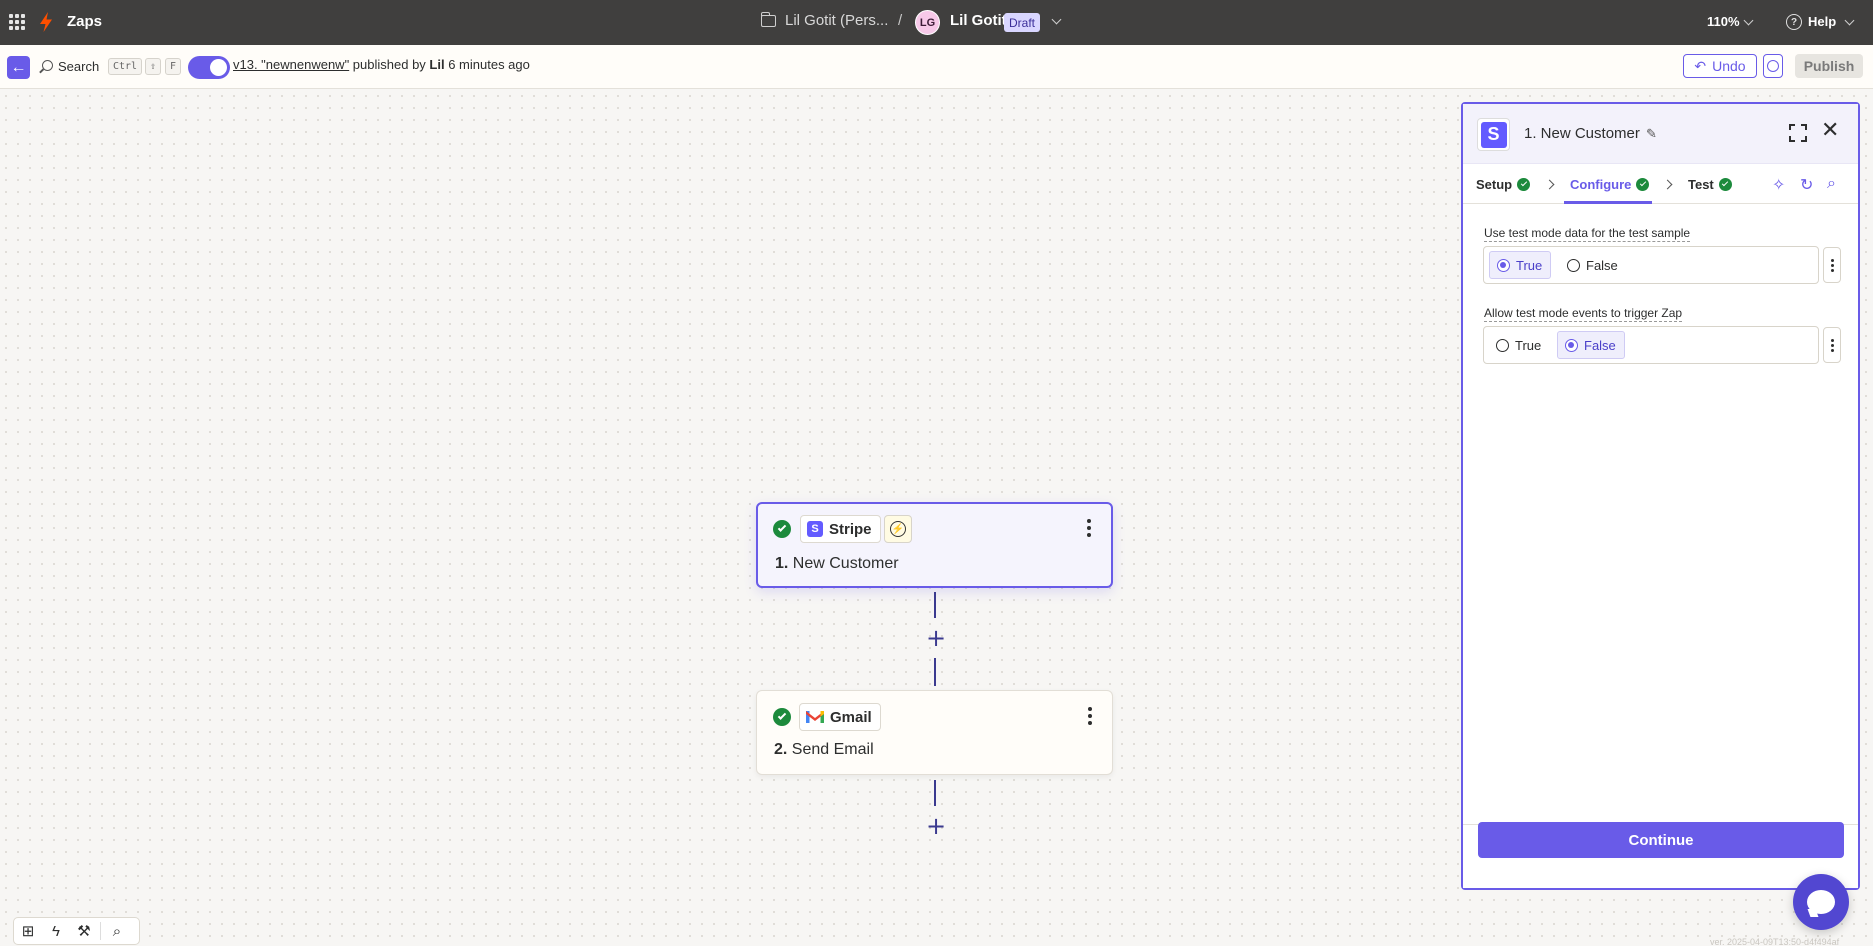 Image resolution: width=1873 pixels, height=946 pixels. I want to click on active-tab-indicator, so click(1608, 202).